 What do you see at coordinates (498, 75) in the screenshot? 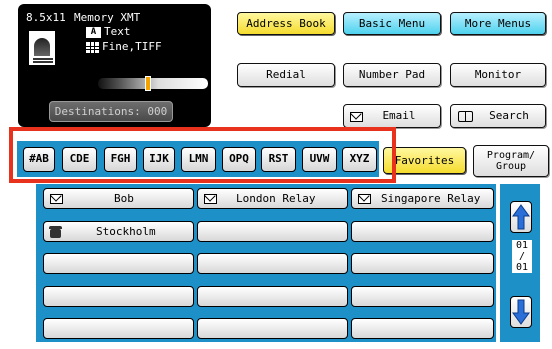
I see `monitor-button: Monitor` at bounding box center [498, 75].